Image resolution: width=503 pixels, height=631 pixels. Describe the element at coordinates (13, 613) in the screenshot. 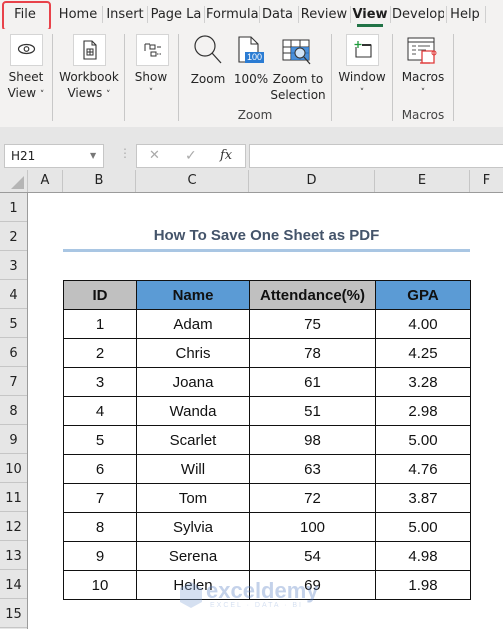

I see `row-header: 15` at that location.